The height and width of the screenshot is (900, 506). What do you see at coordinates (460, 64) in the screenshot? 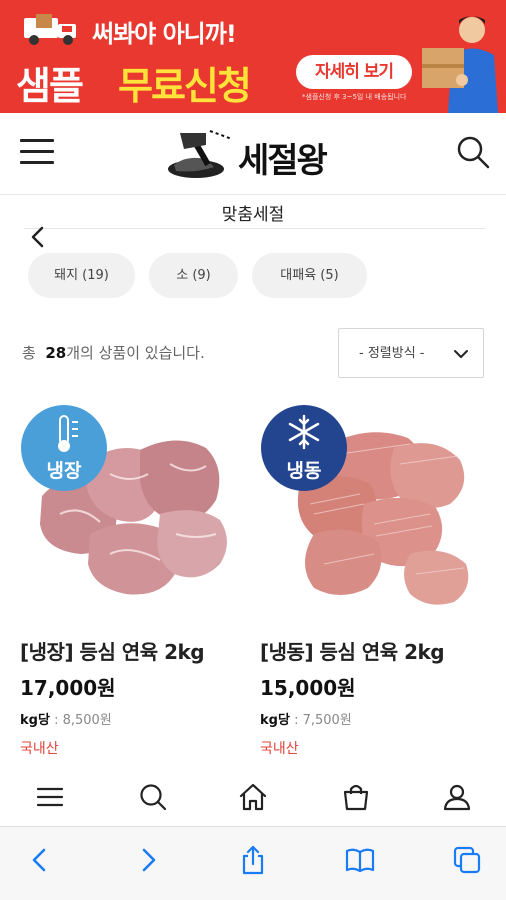
I see `delivery-person-illustration` at bounding box center [460, 64].